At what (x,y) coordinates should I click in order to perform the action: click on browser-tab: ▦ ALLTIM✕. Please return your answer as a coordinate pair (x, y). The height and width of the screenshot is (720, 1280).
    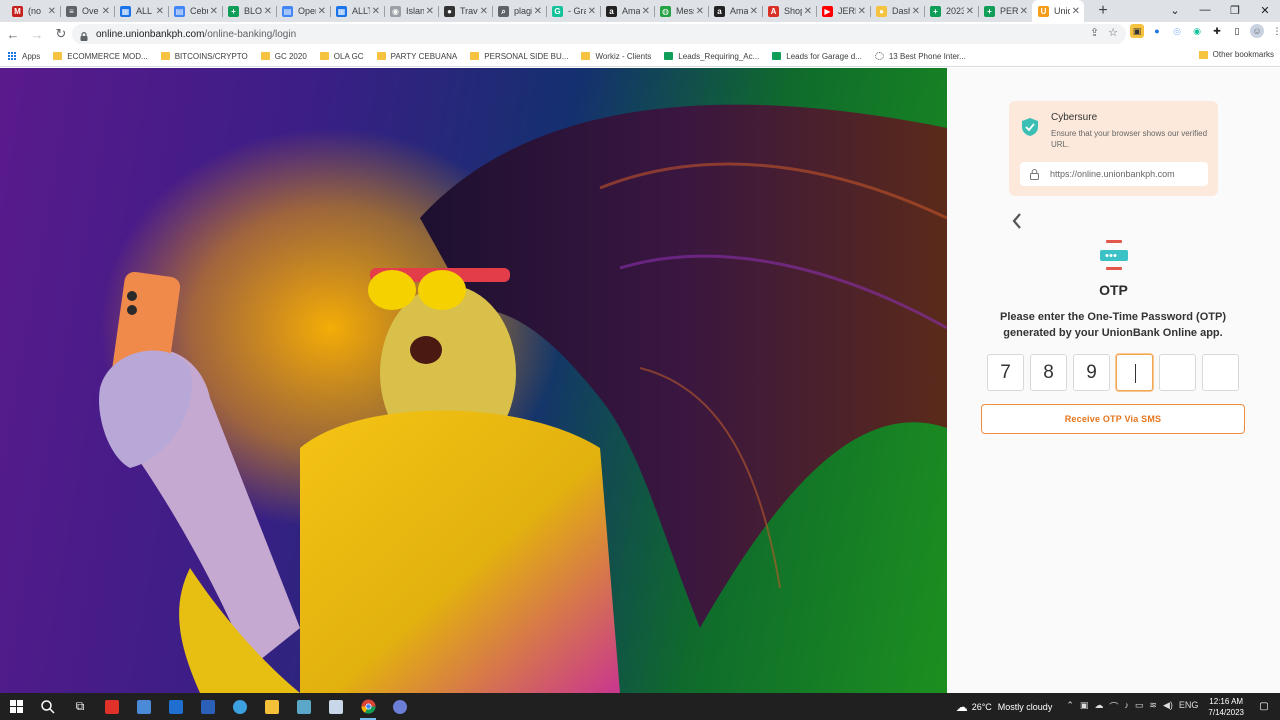
    Looking at the image, I should click on (357, 11).